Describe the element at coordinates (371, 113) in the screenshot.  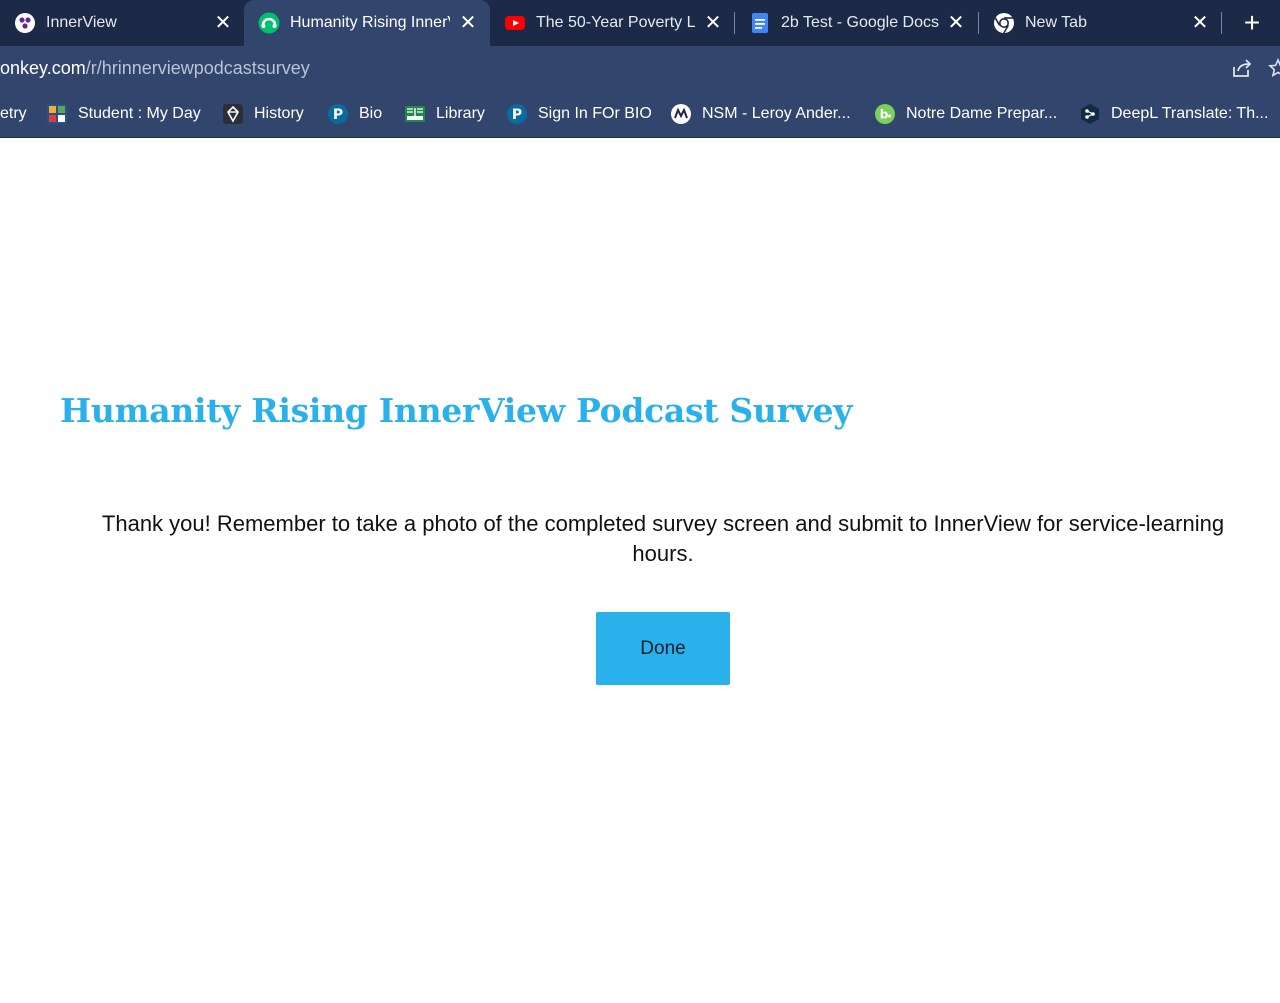
I see `bookmark-label: Bio` at that location.